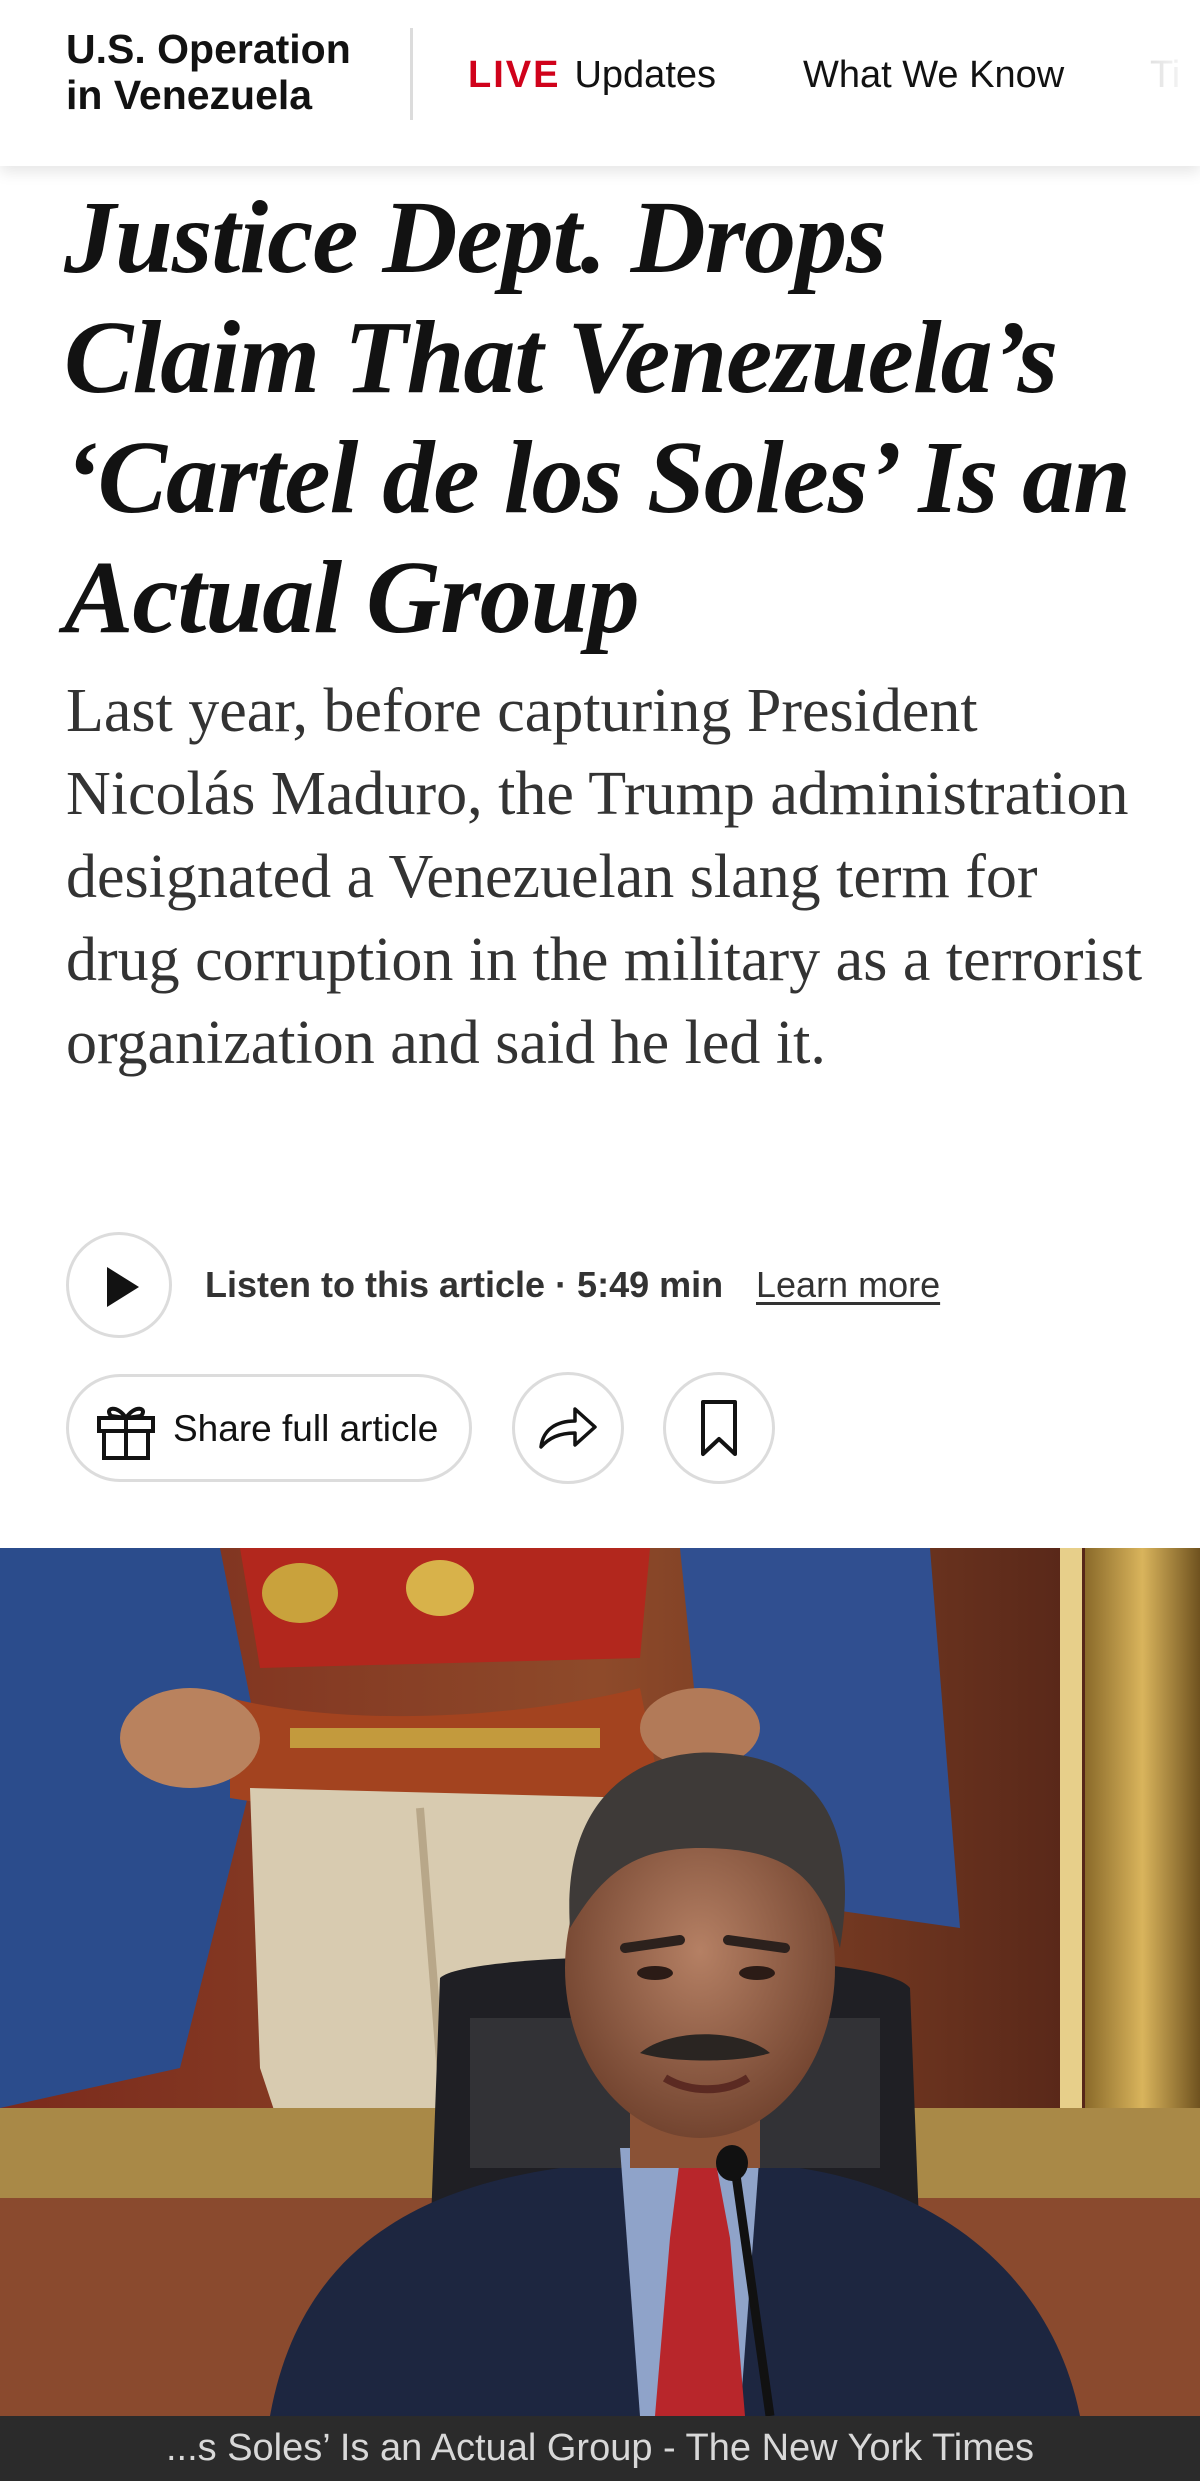  I want to click on share-full-article-button: Share full article, so click(269, 1428).